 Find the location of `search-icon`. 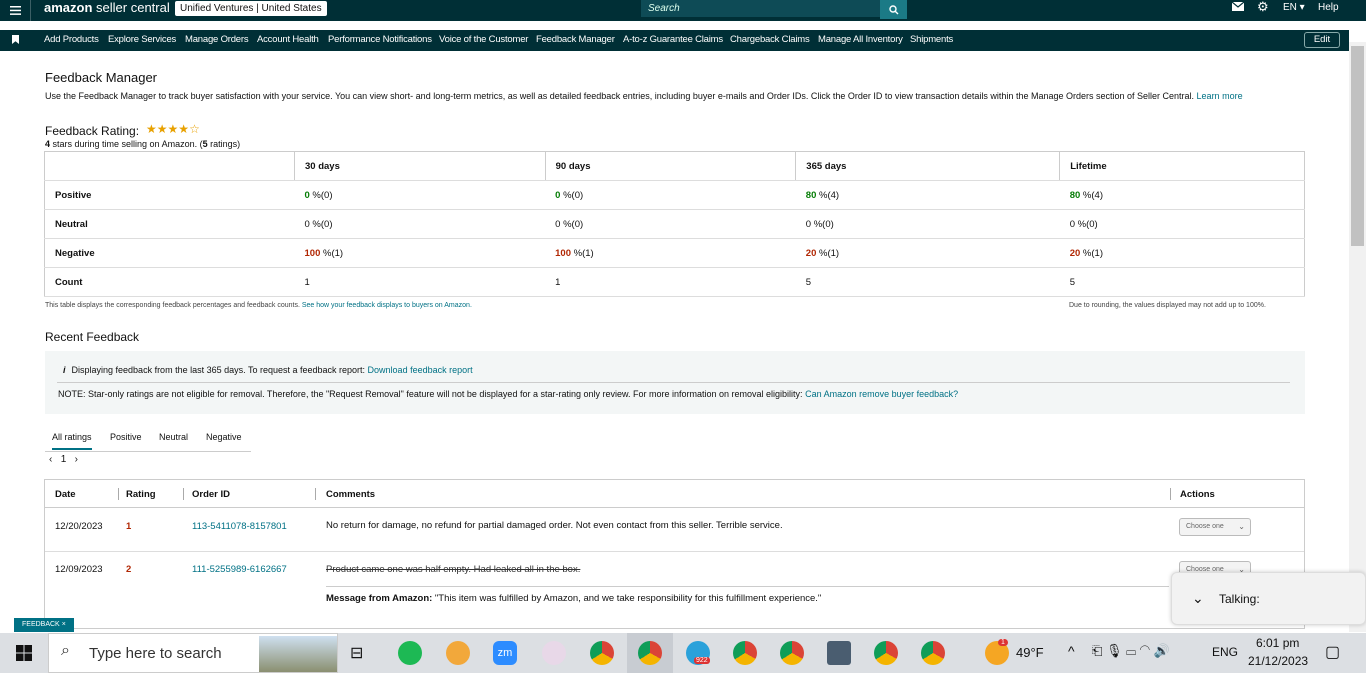

search-icon is located at coordinates (893, 9).